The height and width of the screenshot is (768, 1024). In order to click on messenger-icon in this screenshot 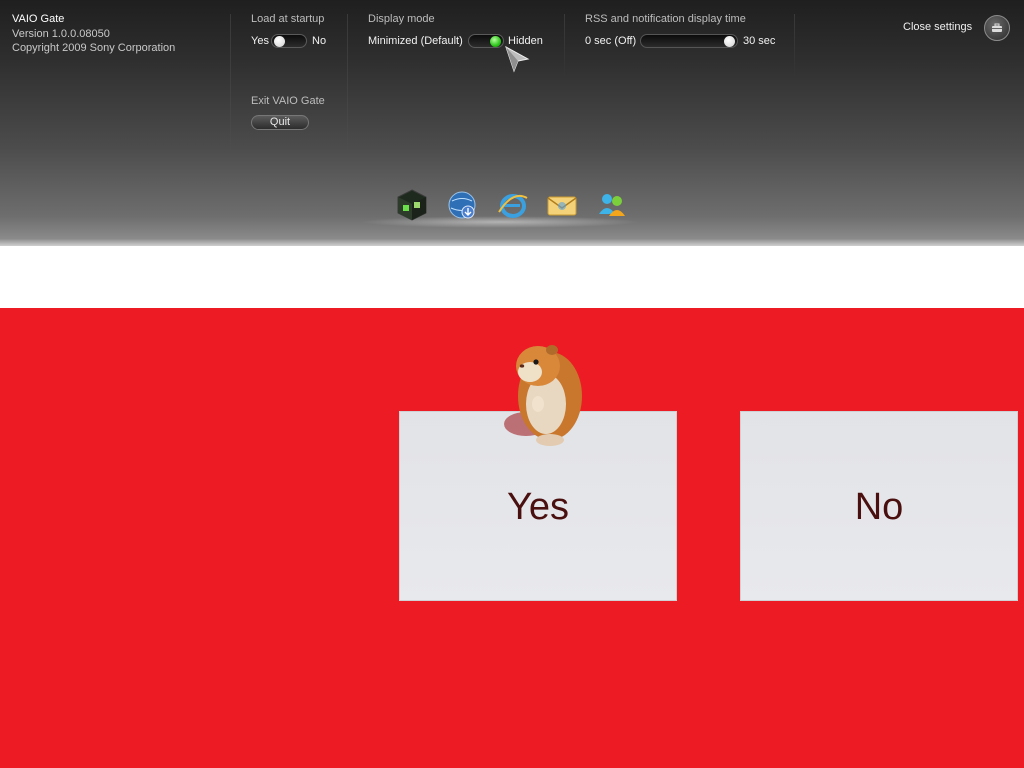, I will do `click(612, 205)`.